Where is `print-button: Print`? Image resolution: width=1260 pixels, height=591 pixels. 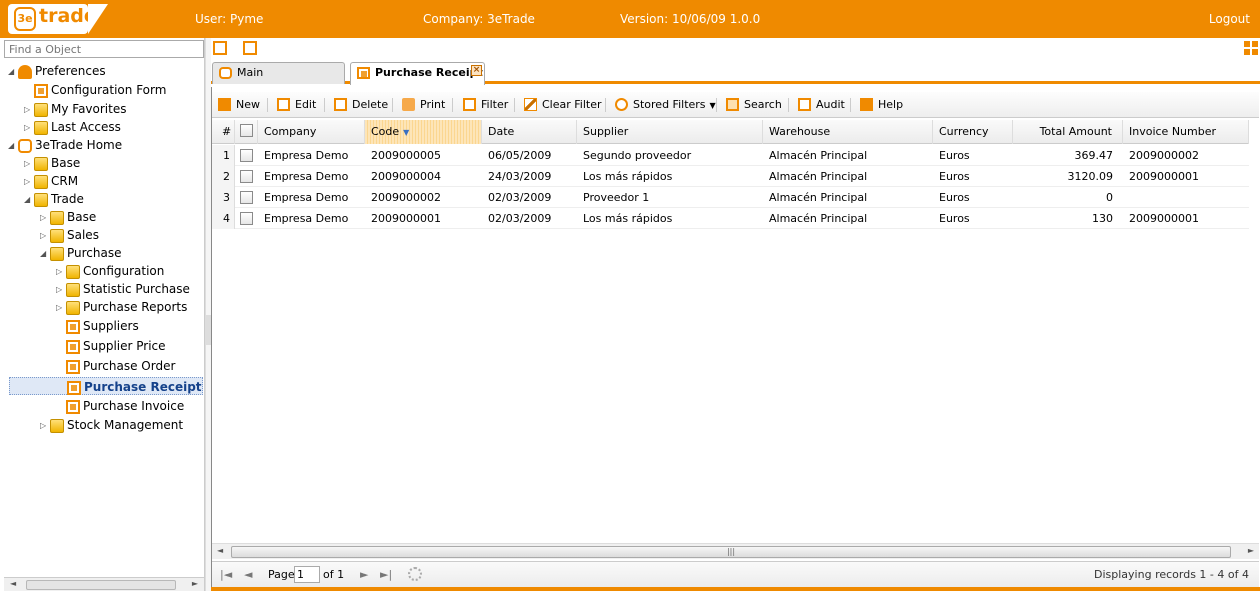 print-button: Print is located at coordinates (423, 105).